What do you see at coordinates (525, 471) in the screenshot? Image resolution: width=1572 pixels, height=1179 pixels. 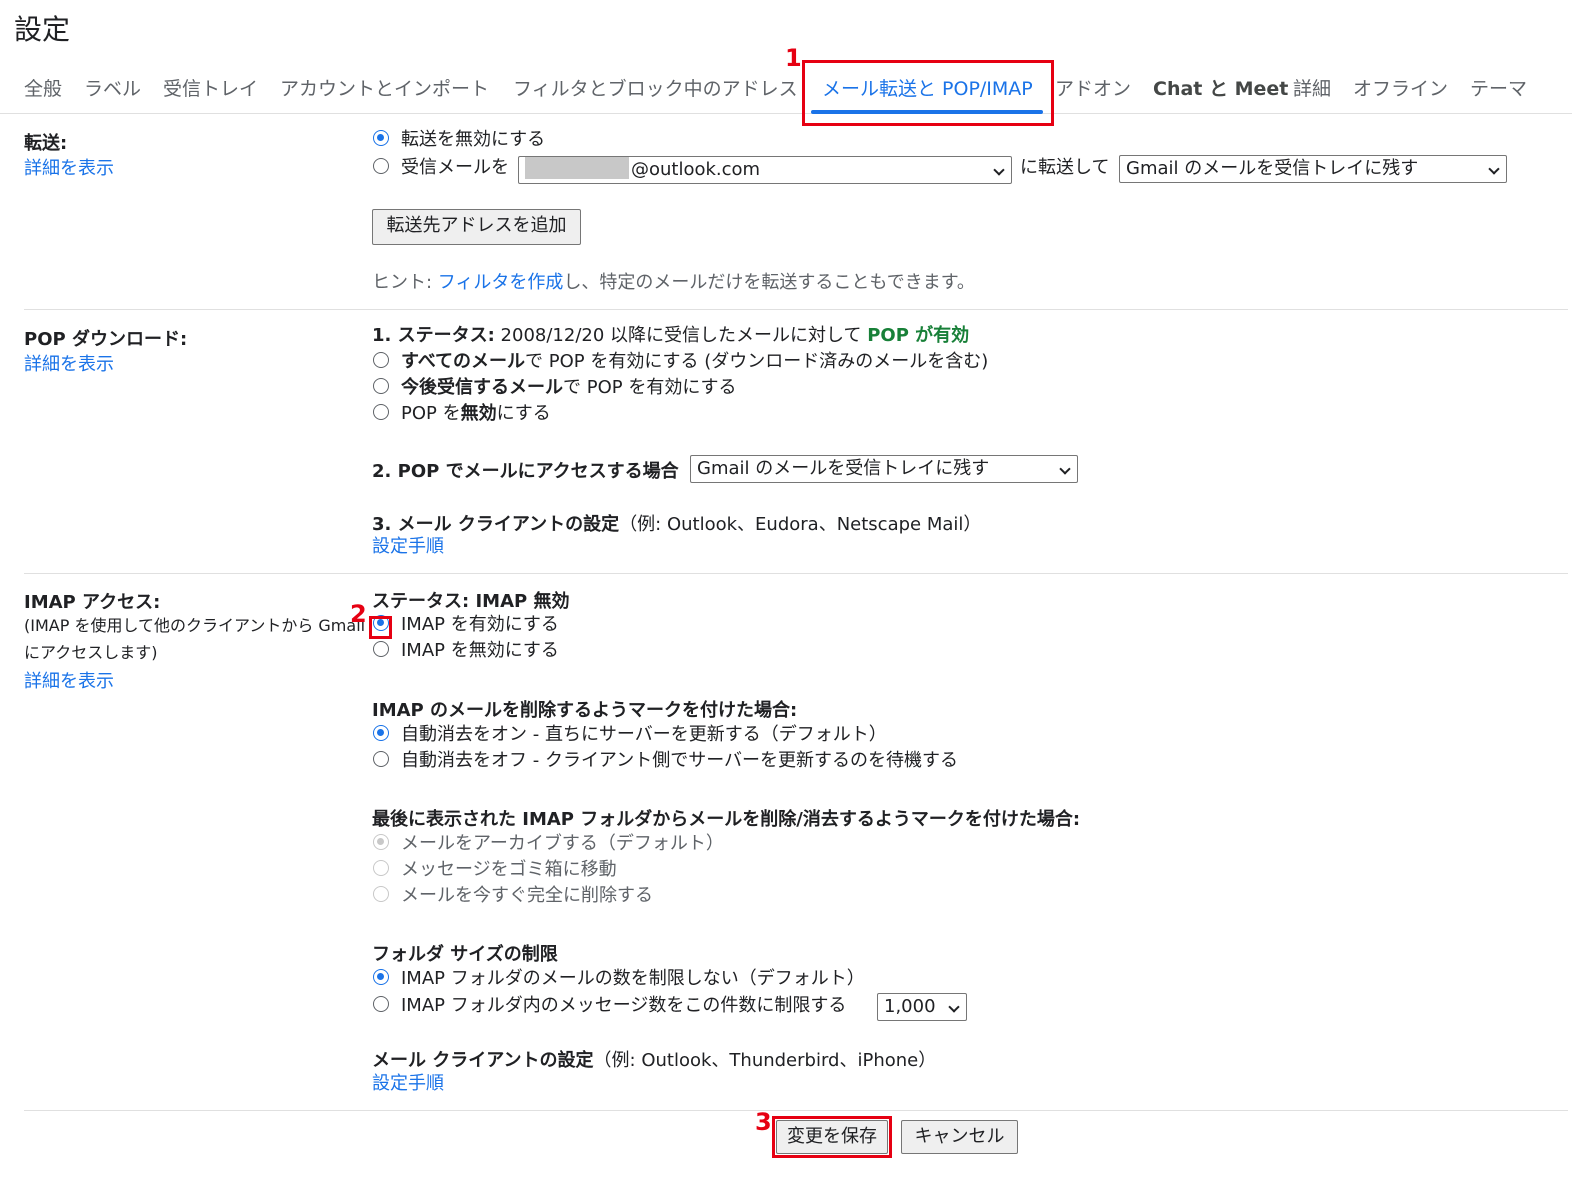 I see `pop-access-heading: 2. POP でメールにアクセスする場合` at bounding box center [525, 471].